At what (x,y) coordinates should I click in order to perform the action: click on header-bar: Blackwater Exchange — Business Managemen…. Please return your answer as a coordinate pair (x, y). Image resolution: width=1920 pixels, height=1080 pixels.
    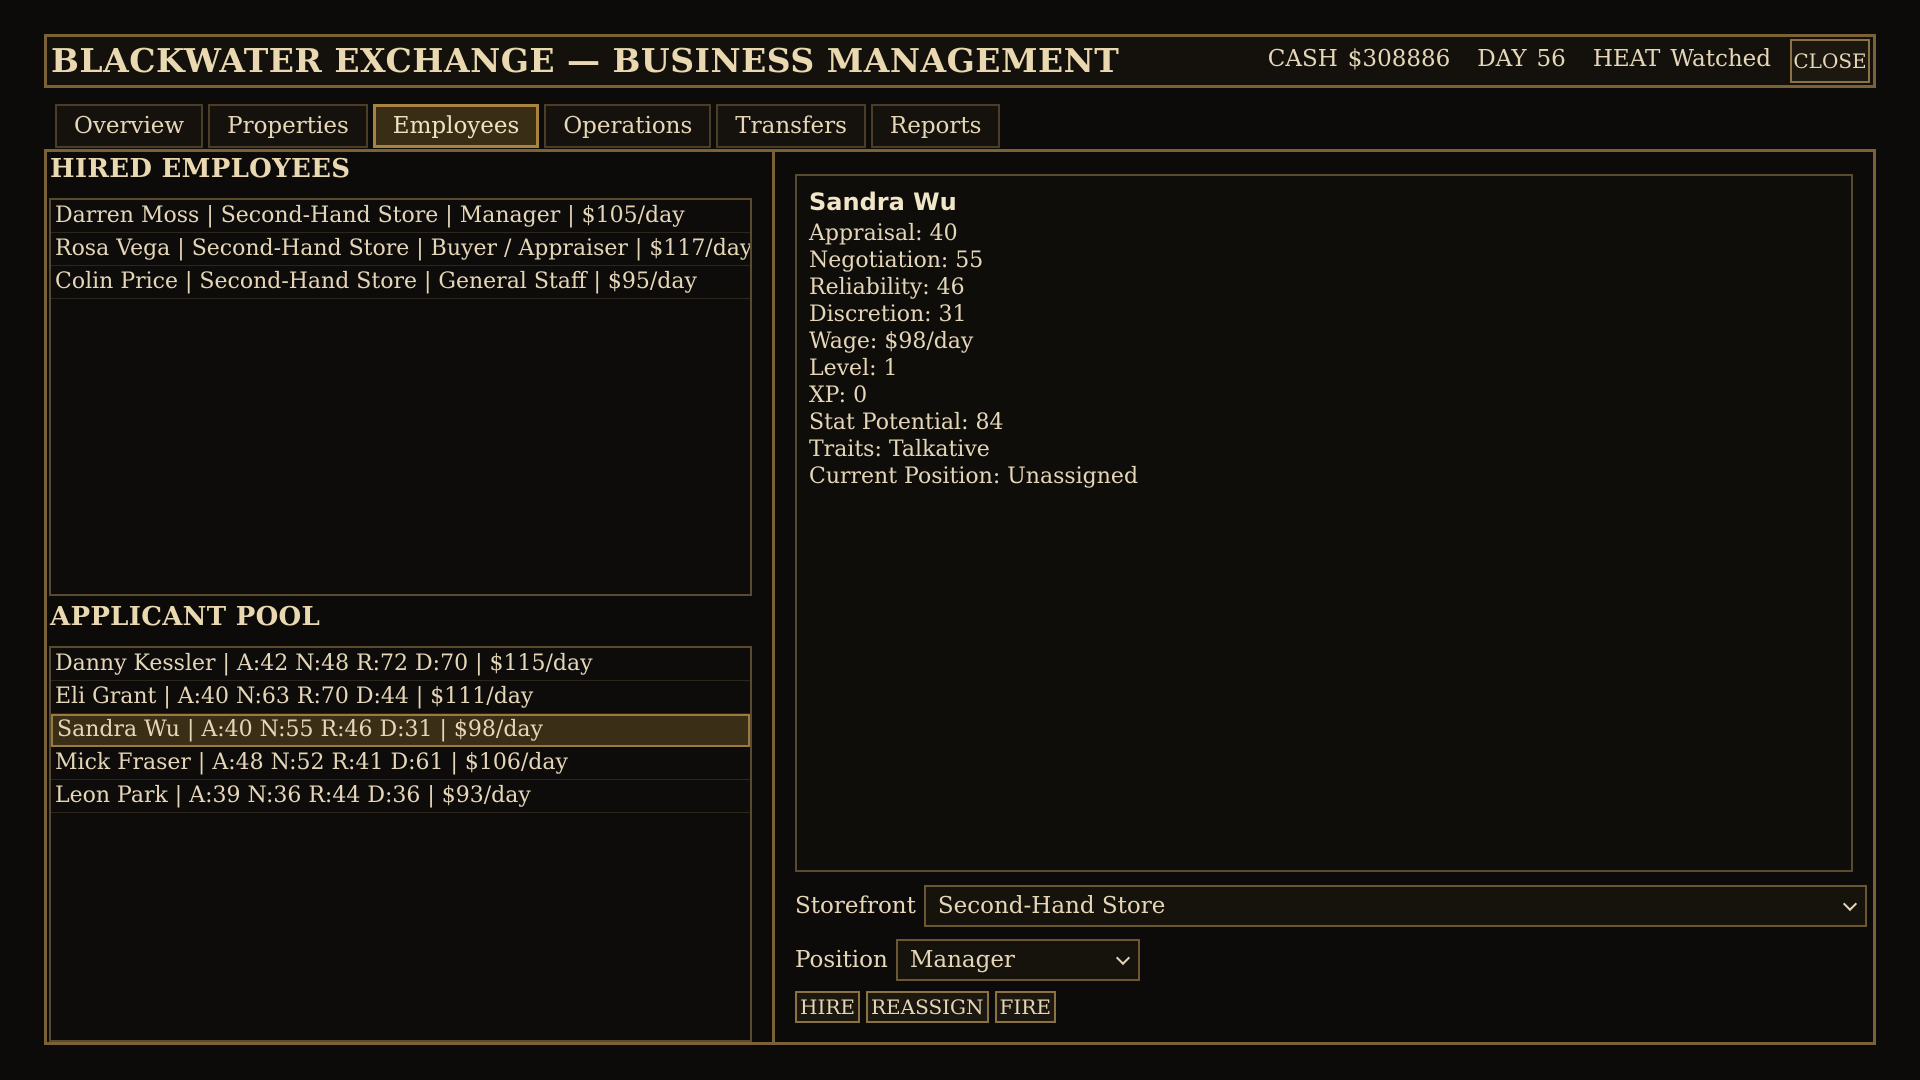
    Looking at the image, I should click on (960, 61).